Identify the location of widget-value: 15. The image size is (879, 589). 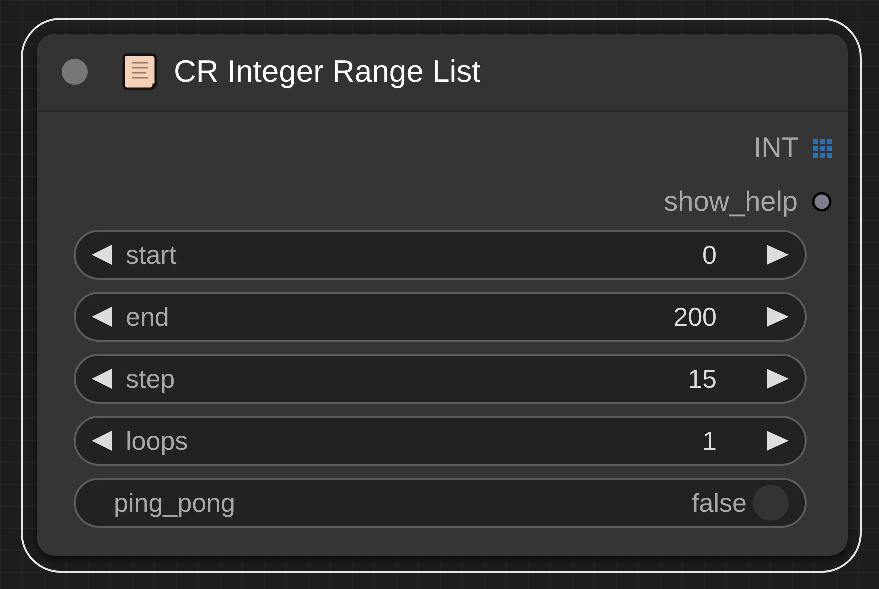
(702, 379).